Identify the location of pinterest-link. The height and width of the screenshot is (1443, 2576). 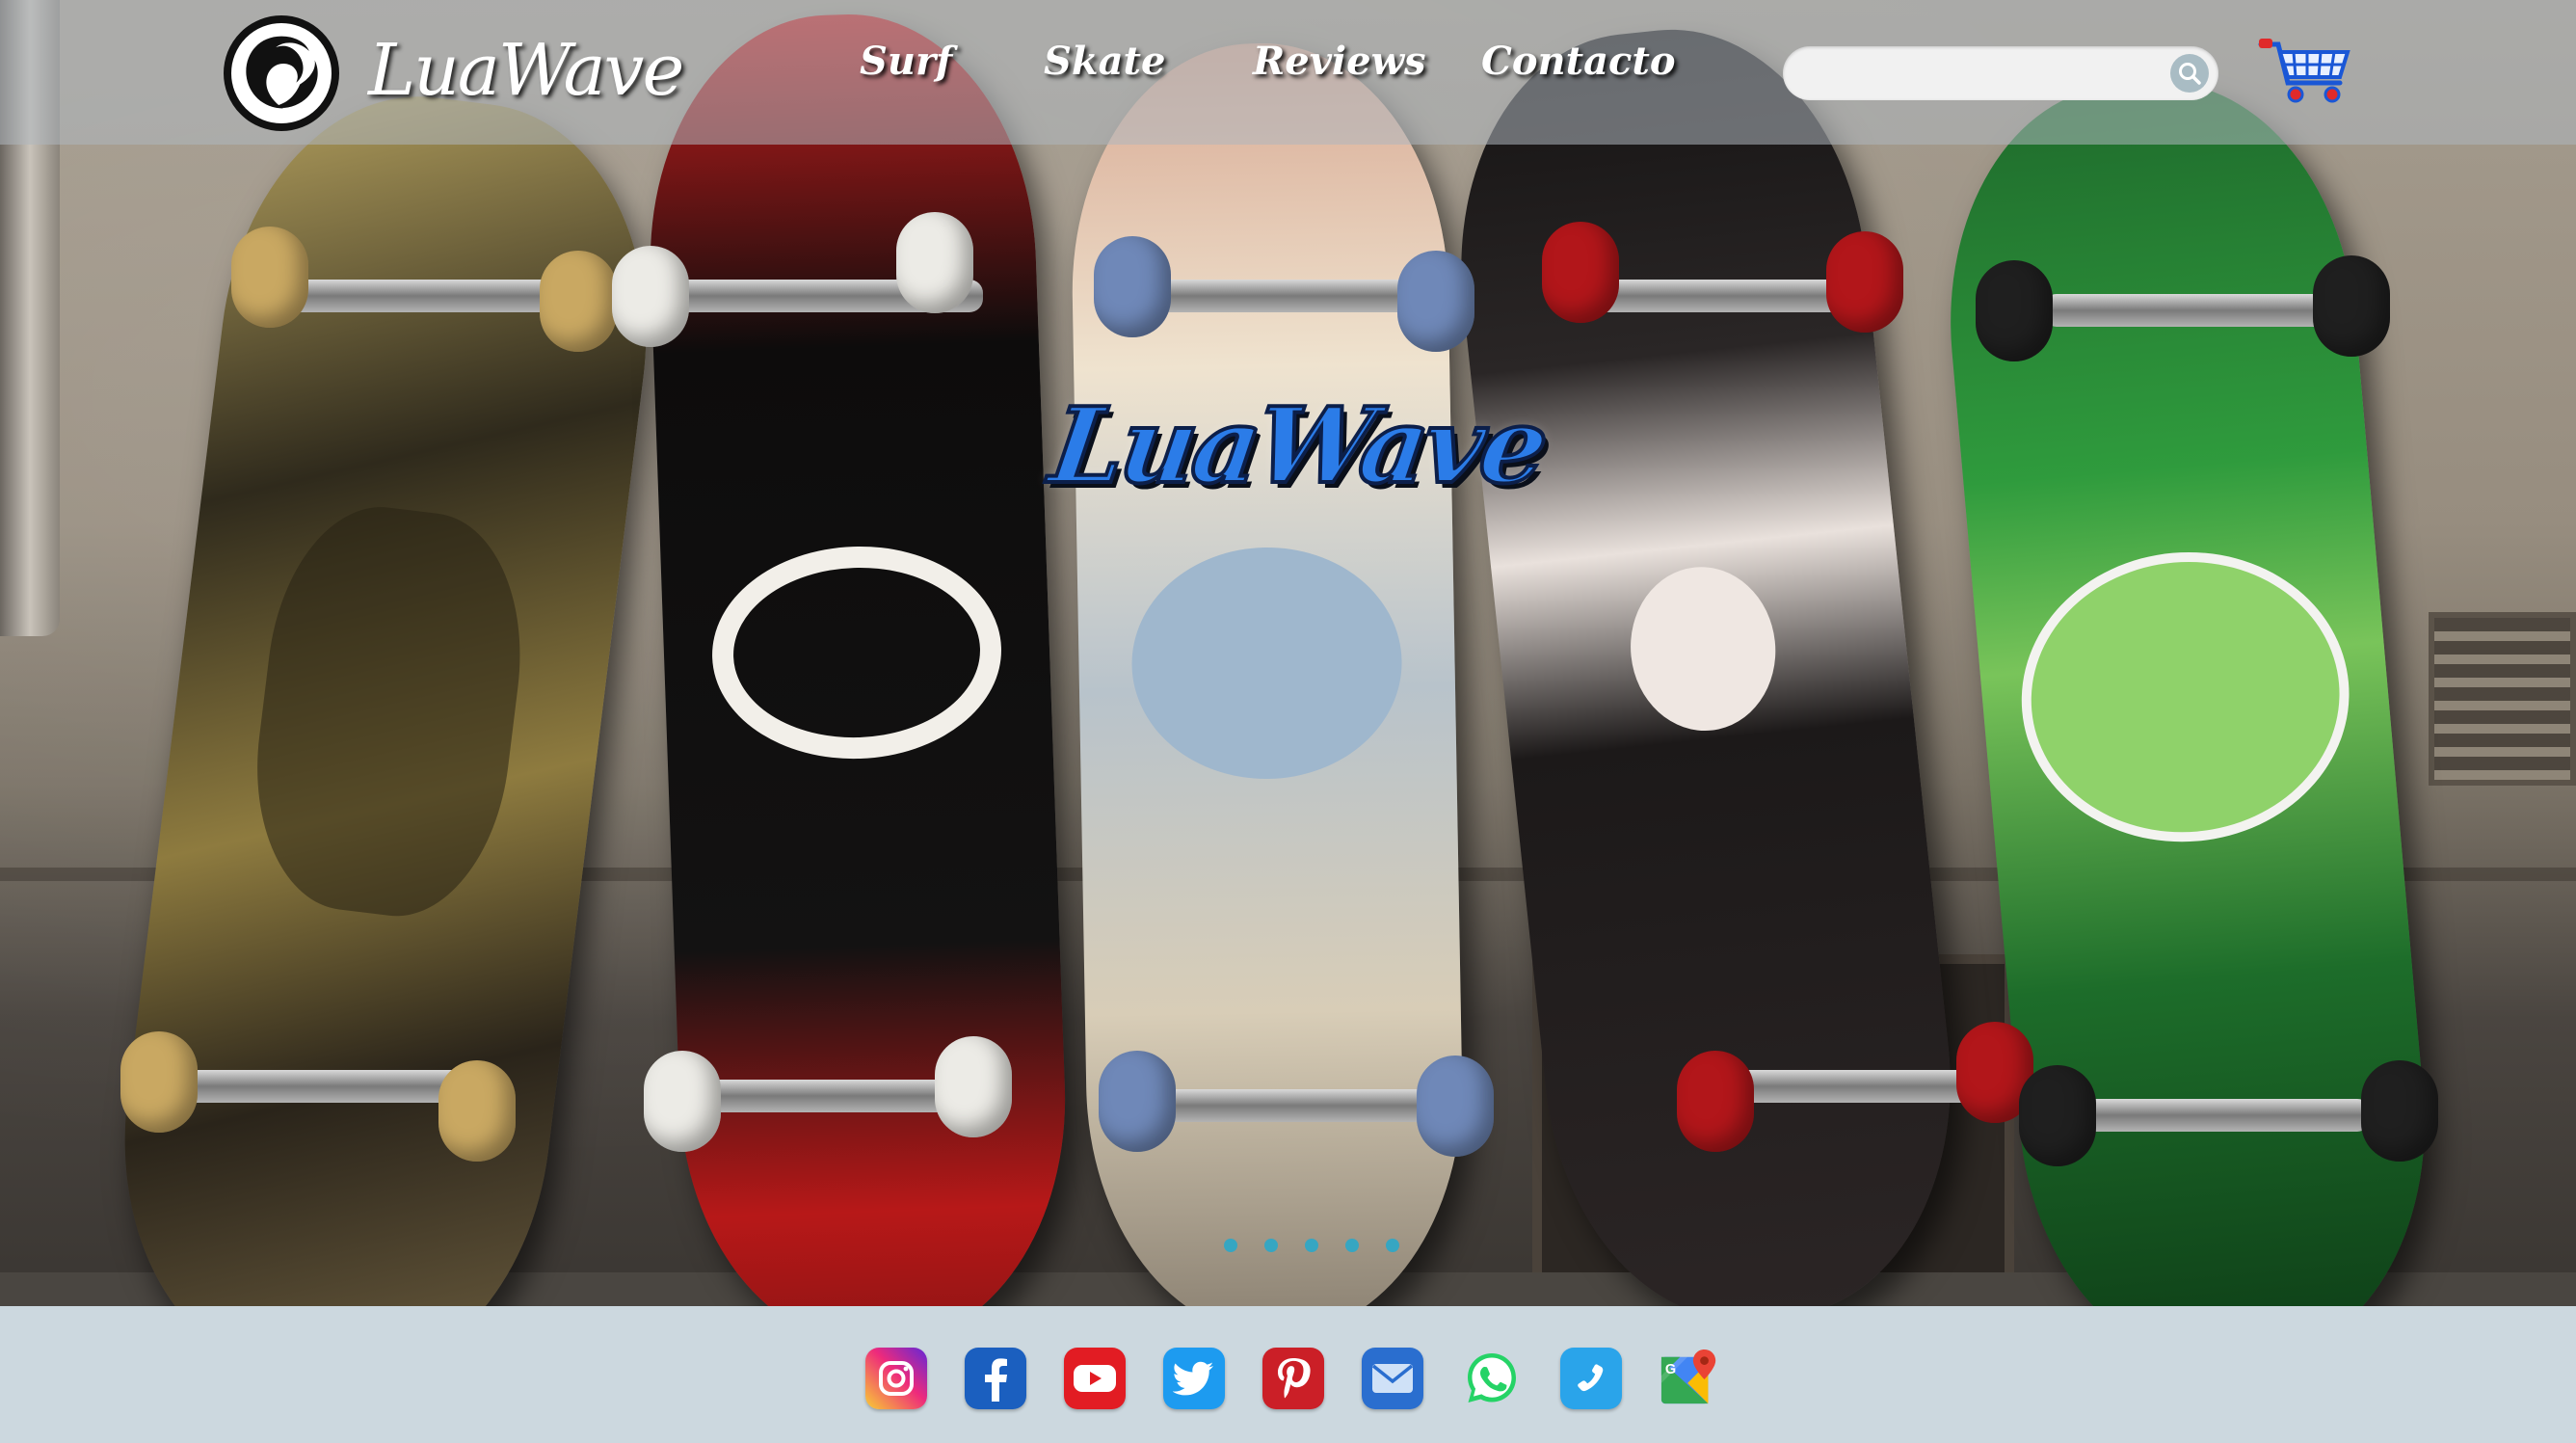
(1293, 1378).